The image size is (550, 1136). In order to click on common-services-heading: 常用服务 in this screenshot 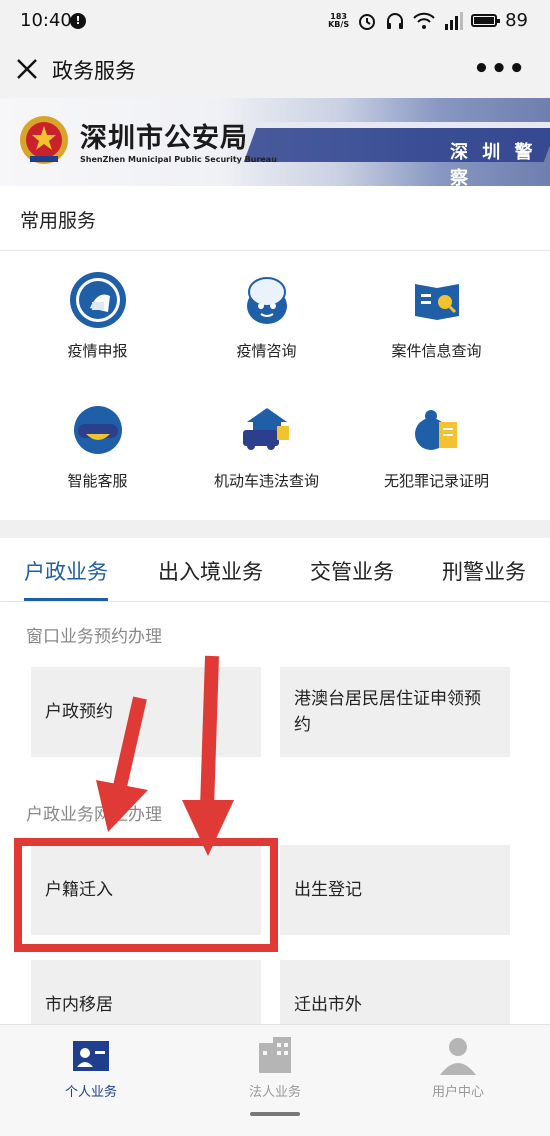, I will do `click(58, 221)`.